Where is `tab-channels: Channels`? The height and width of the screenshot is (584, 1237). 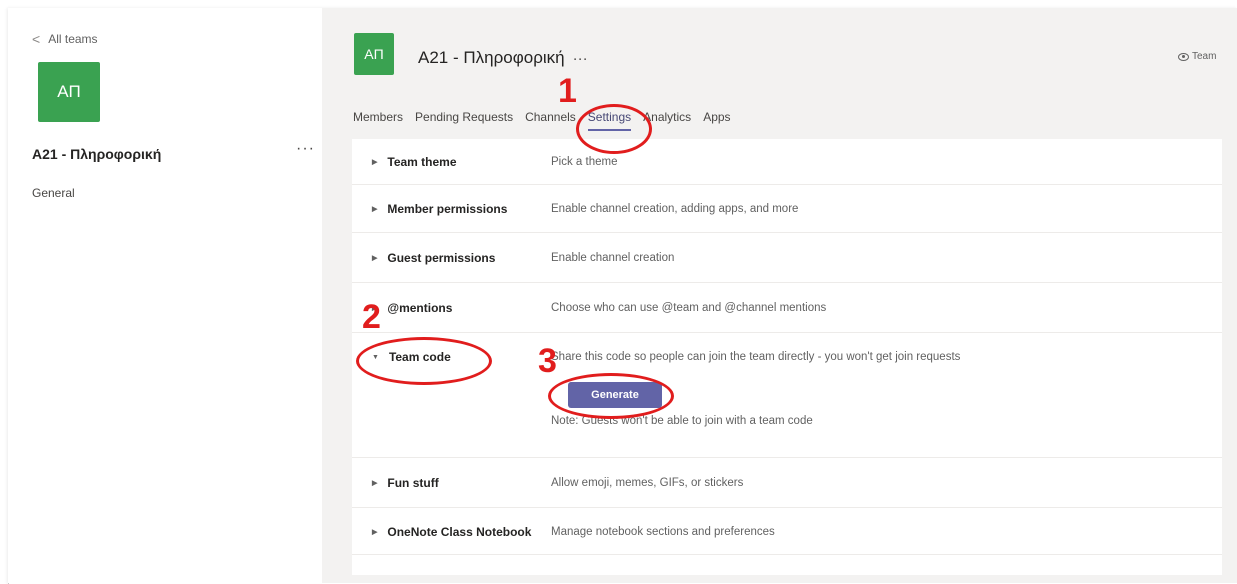
tab-channels: Channels is located at coordinates (550, 120).